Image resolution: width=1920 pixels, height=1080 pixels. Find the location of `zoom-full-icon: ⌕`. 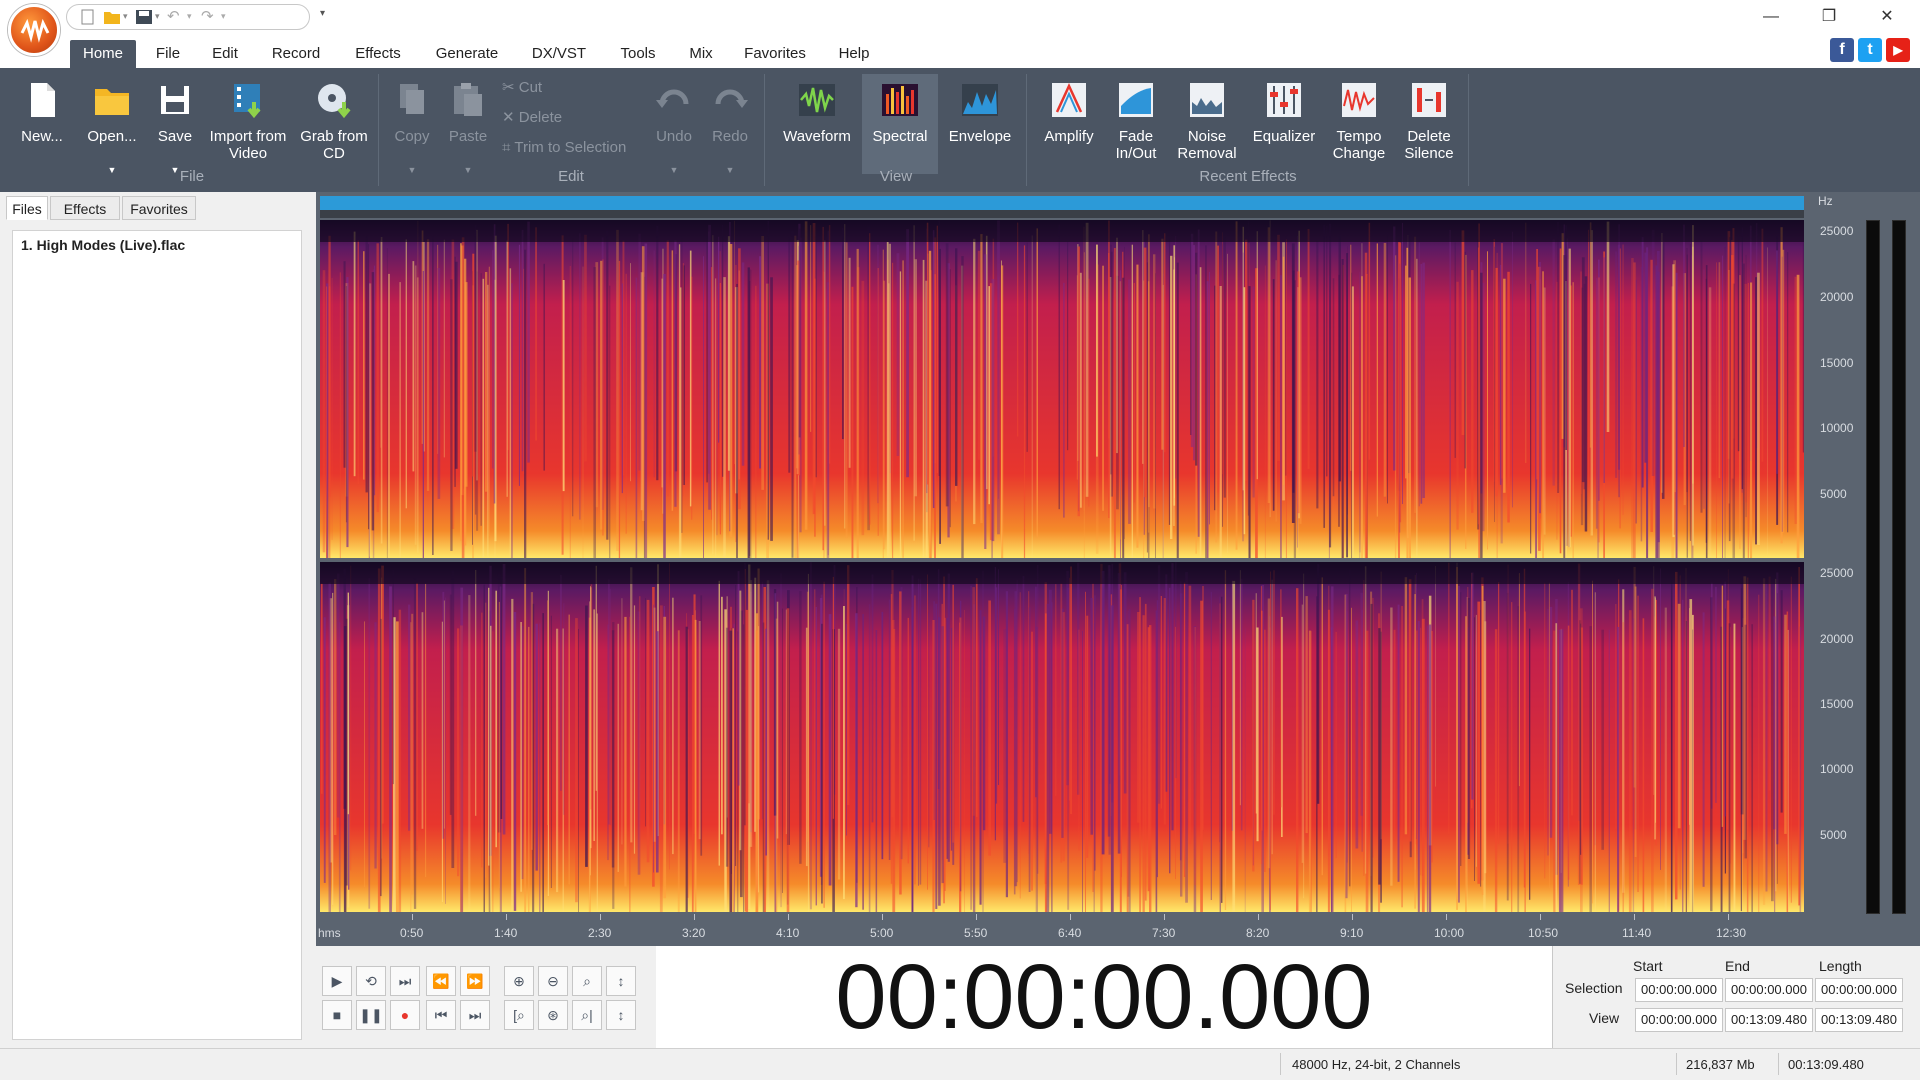

zoom-full-icon: ⌕ is located at coordinates (587, 981).